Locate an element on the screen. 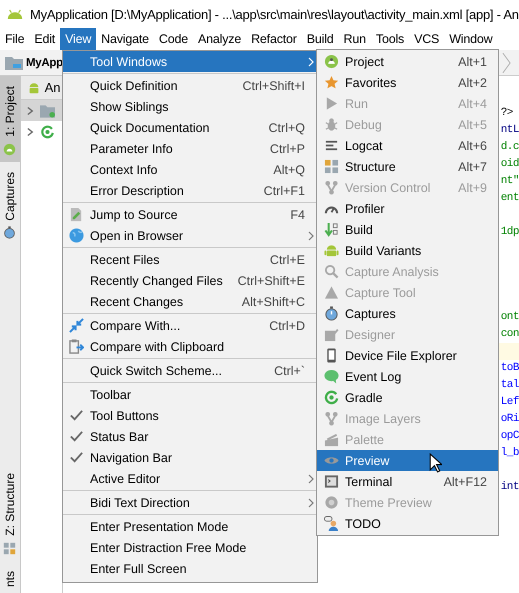 Image resolution: width=519 pixels, height=593 pixels. tool-window-tab: Z: Structure is located at coordinates (10, 512).